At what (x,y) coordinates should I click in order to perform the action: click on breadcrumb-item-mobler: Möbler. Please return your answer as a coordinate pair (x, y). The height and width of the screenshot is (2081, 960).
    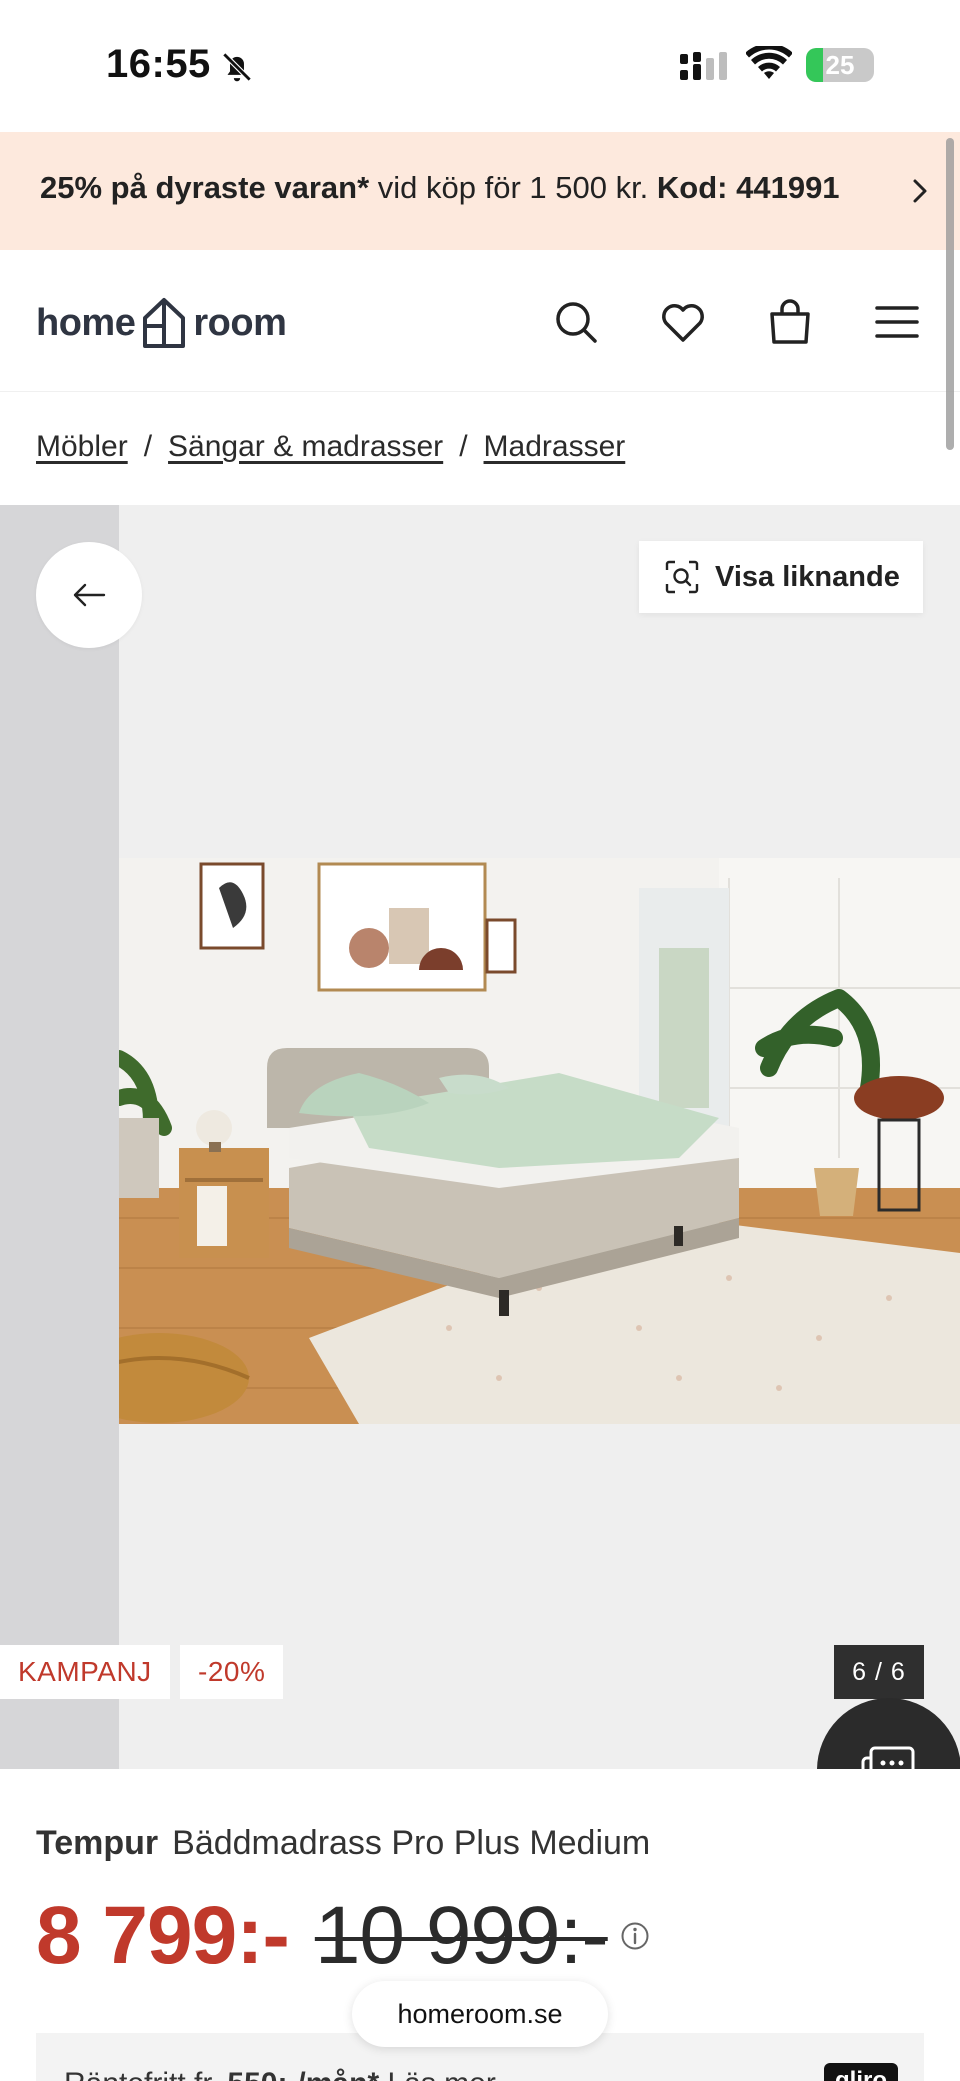
    Looking at the image, I should click on (82, 446).